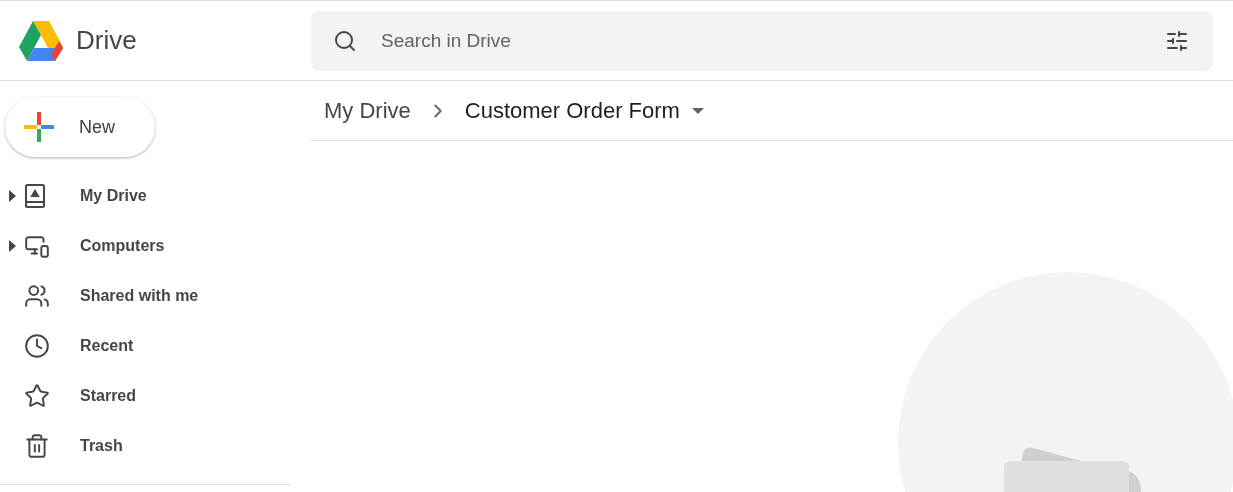 Image resolution: width=1233 pixels, height=492 pixels. Describe the element at coordinates (37, 246) in the screenshot. I see `computers-icon` at that location.